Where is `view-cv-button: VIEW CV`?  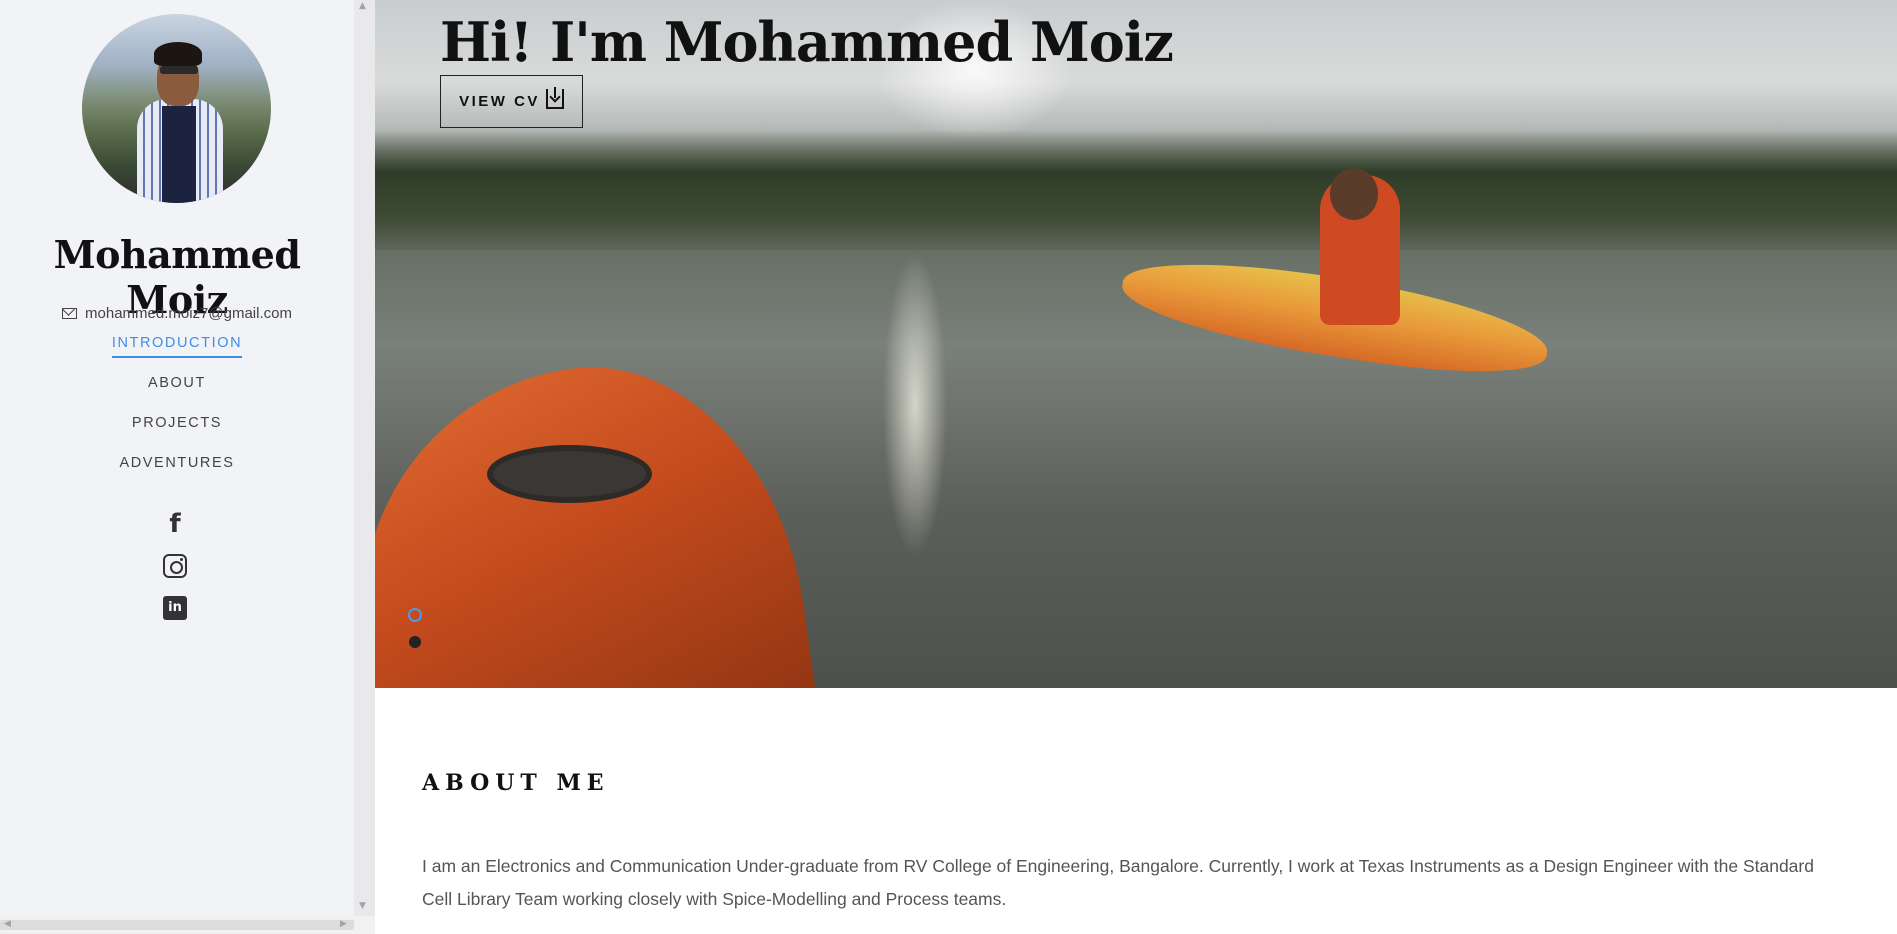
view-cv-button: VIEW CV is located at coordinates (511, 101).